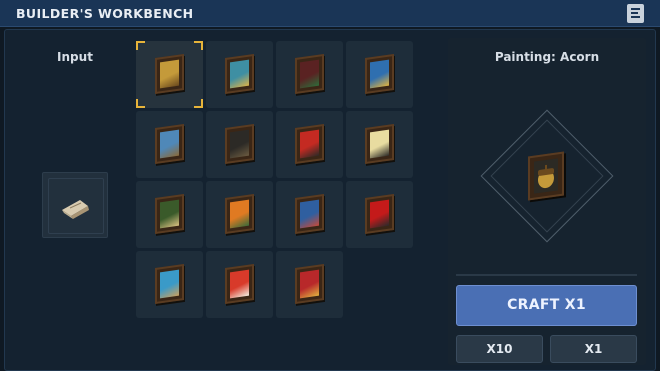 The height and width of the screenshot is (371, 660). What do you see at coordinates (75, 57) in the screenshot?
I see `input-label: Input` at bounding box center [75, 57].